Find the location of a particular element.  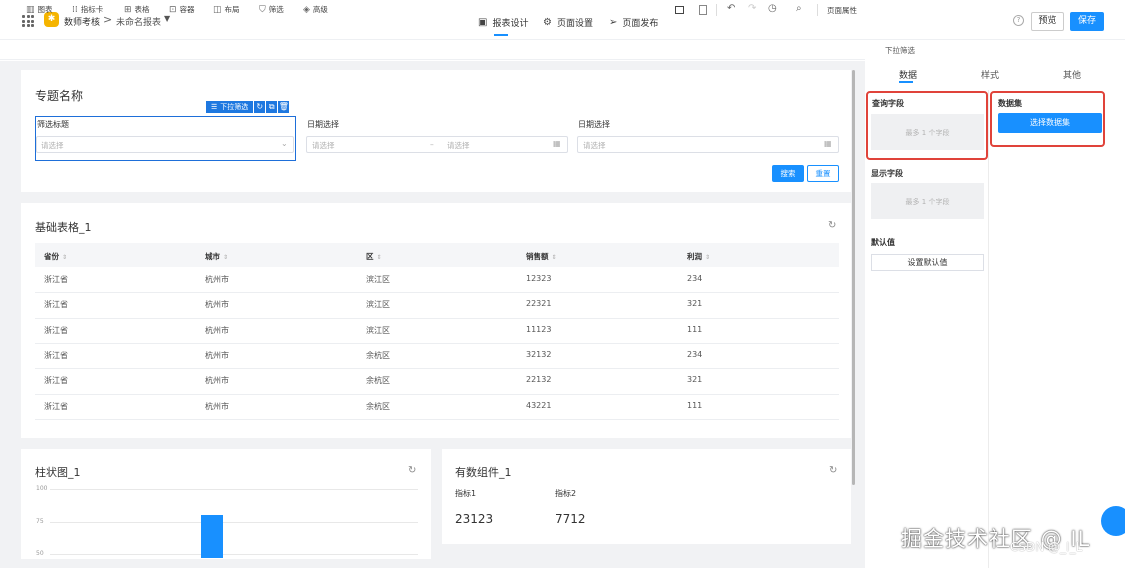

toolbar-label: 表格 is located at coordinates (142, 9).